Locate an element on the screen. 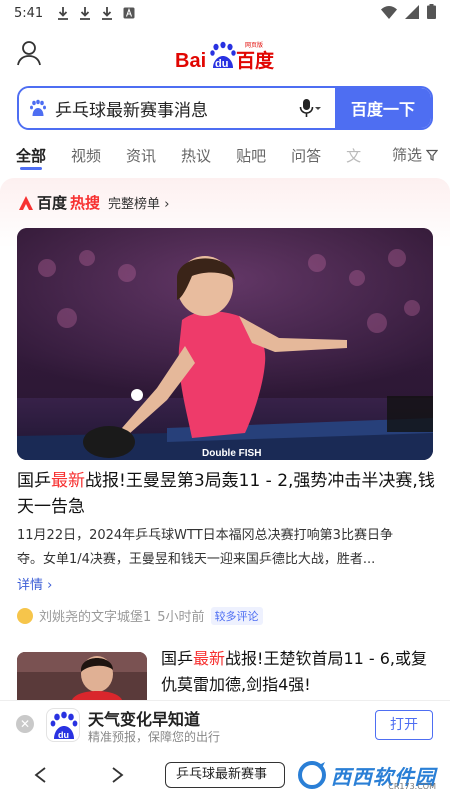  detail-link: 详情 › is located at coordinates (34, 583).